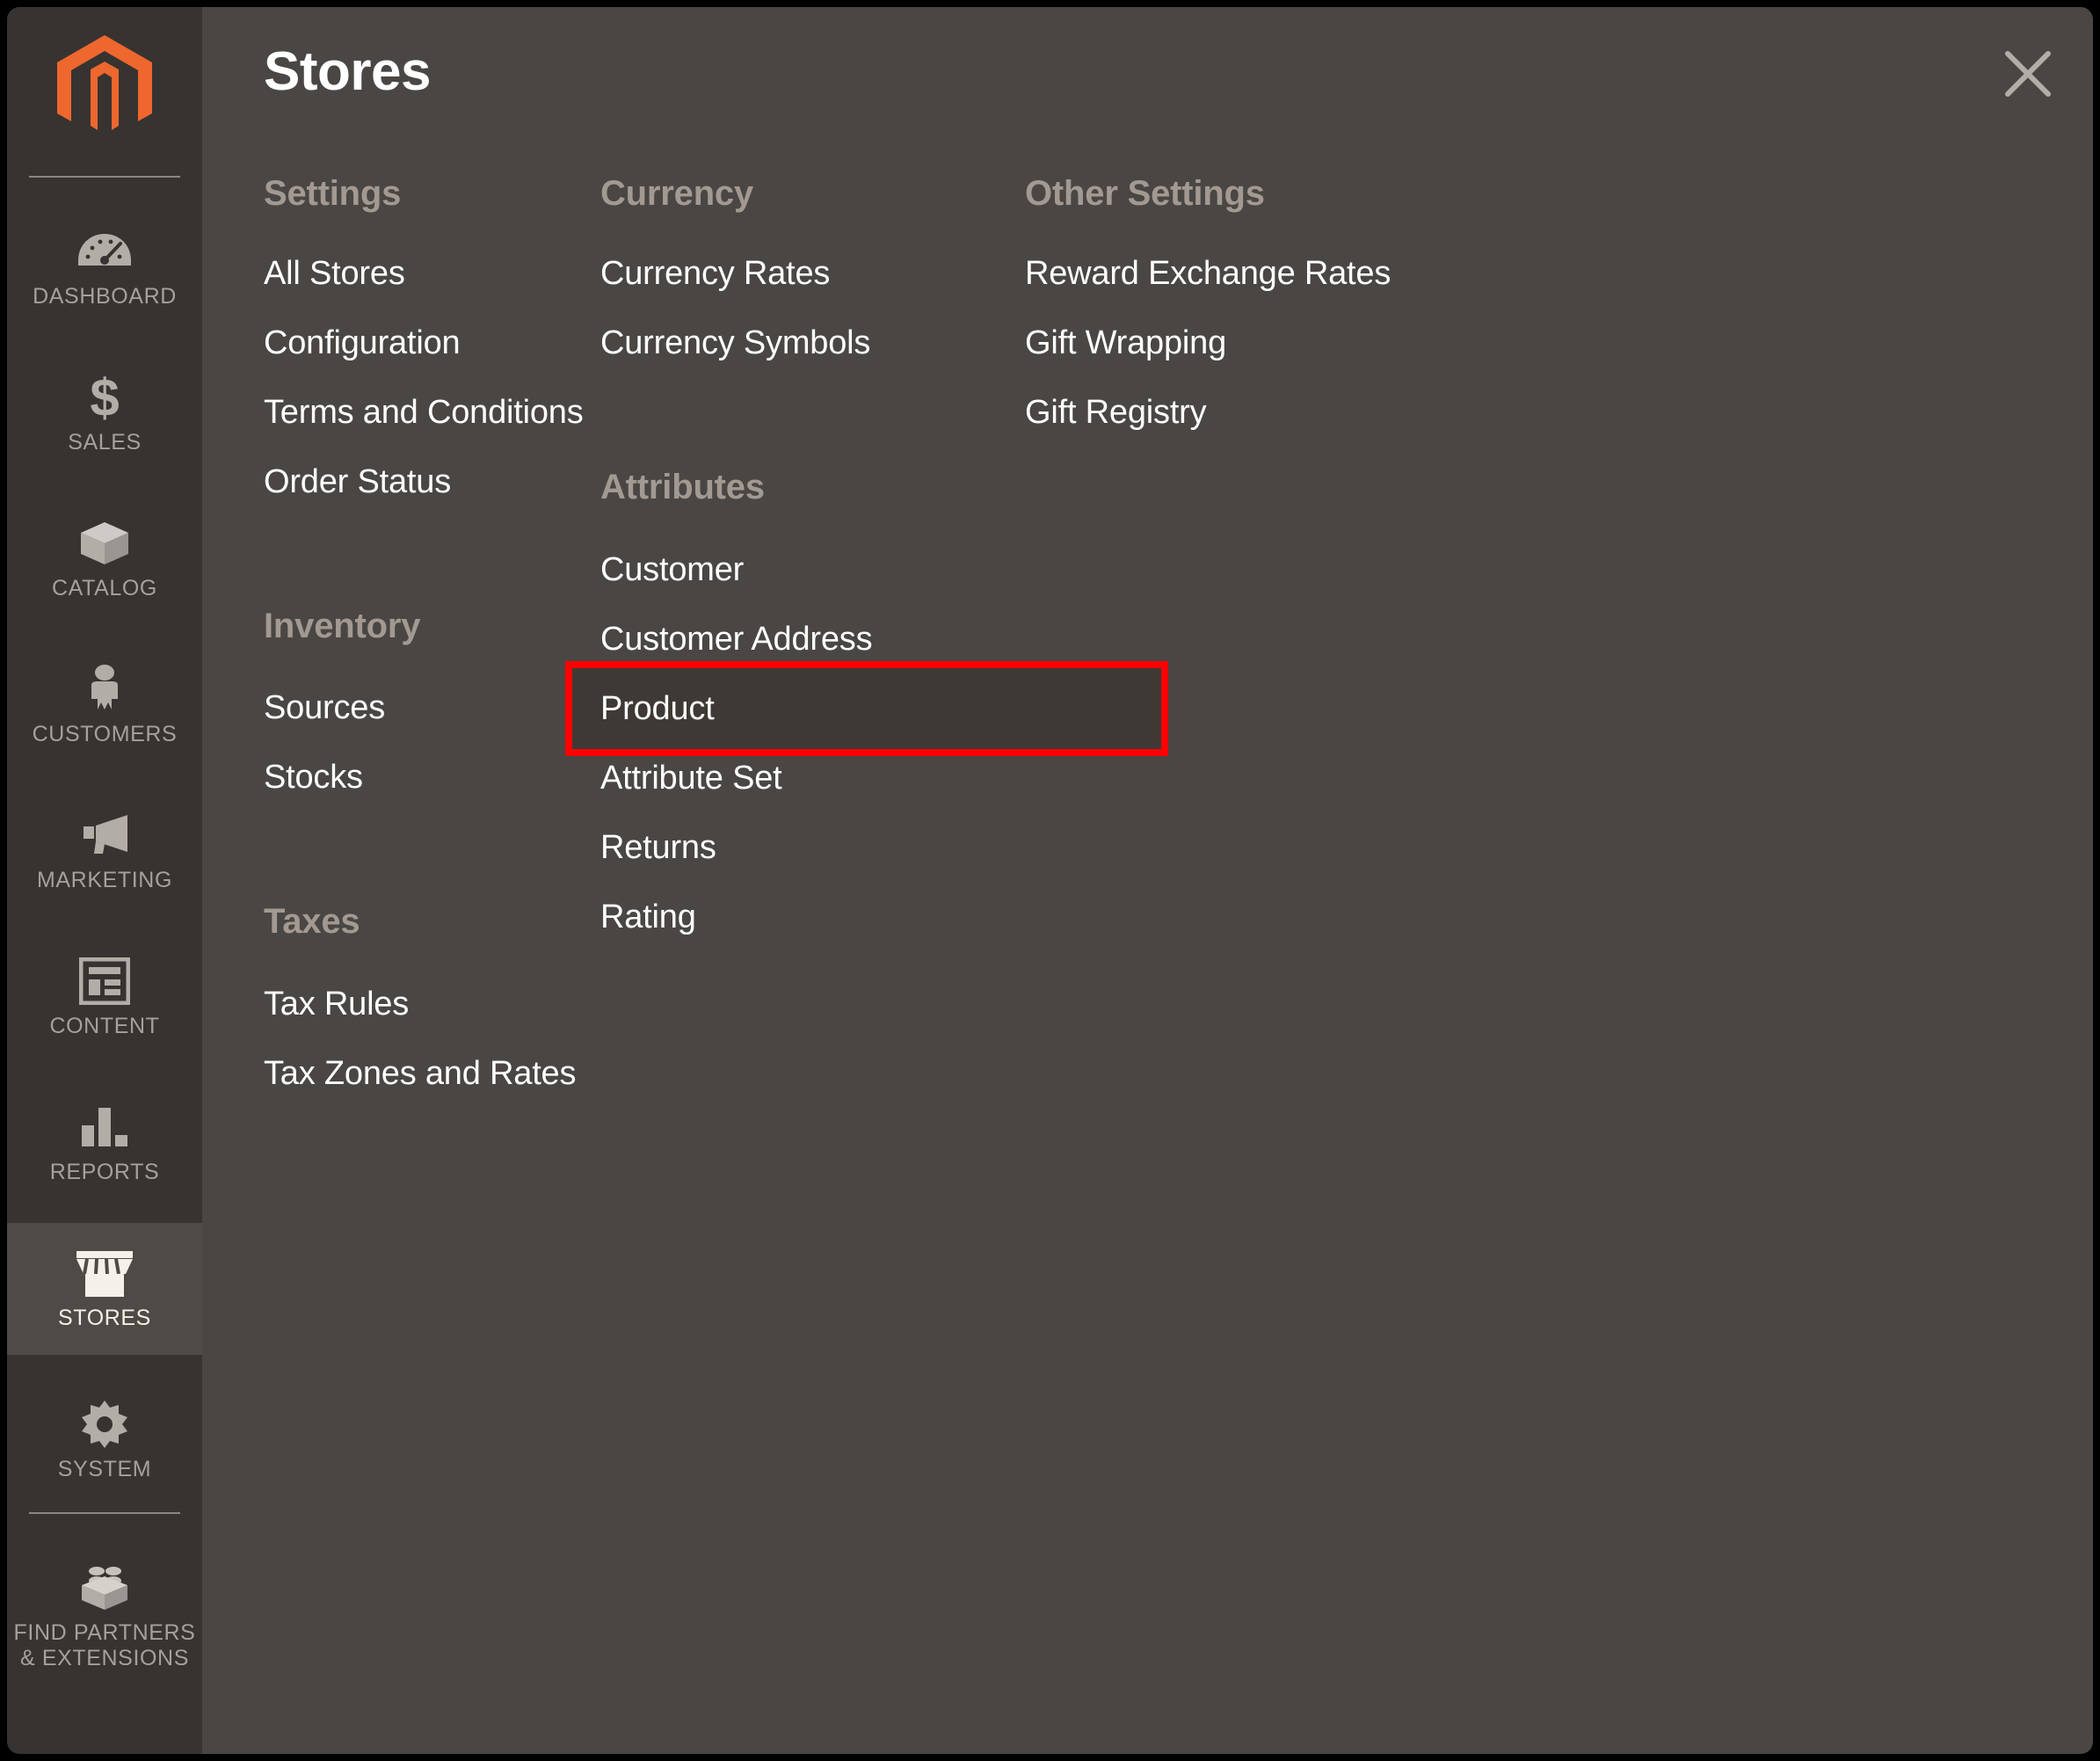 The width and height of the screenshot is (2100, 1761). I want to click on menu-item-gift-registry: Gift Registry, so click(1116, 413).